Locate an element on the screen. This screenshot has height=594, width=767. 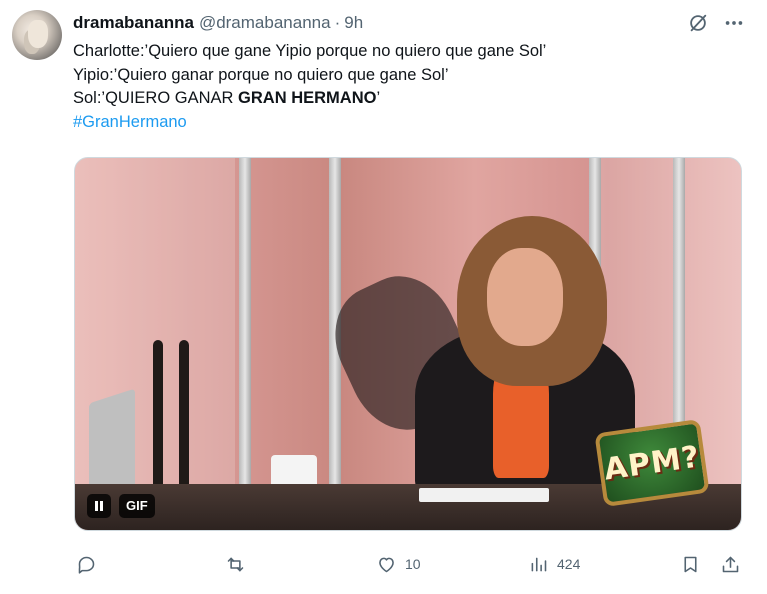
heart-icon is located at coordinates (386, 564).